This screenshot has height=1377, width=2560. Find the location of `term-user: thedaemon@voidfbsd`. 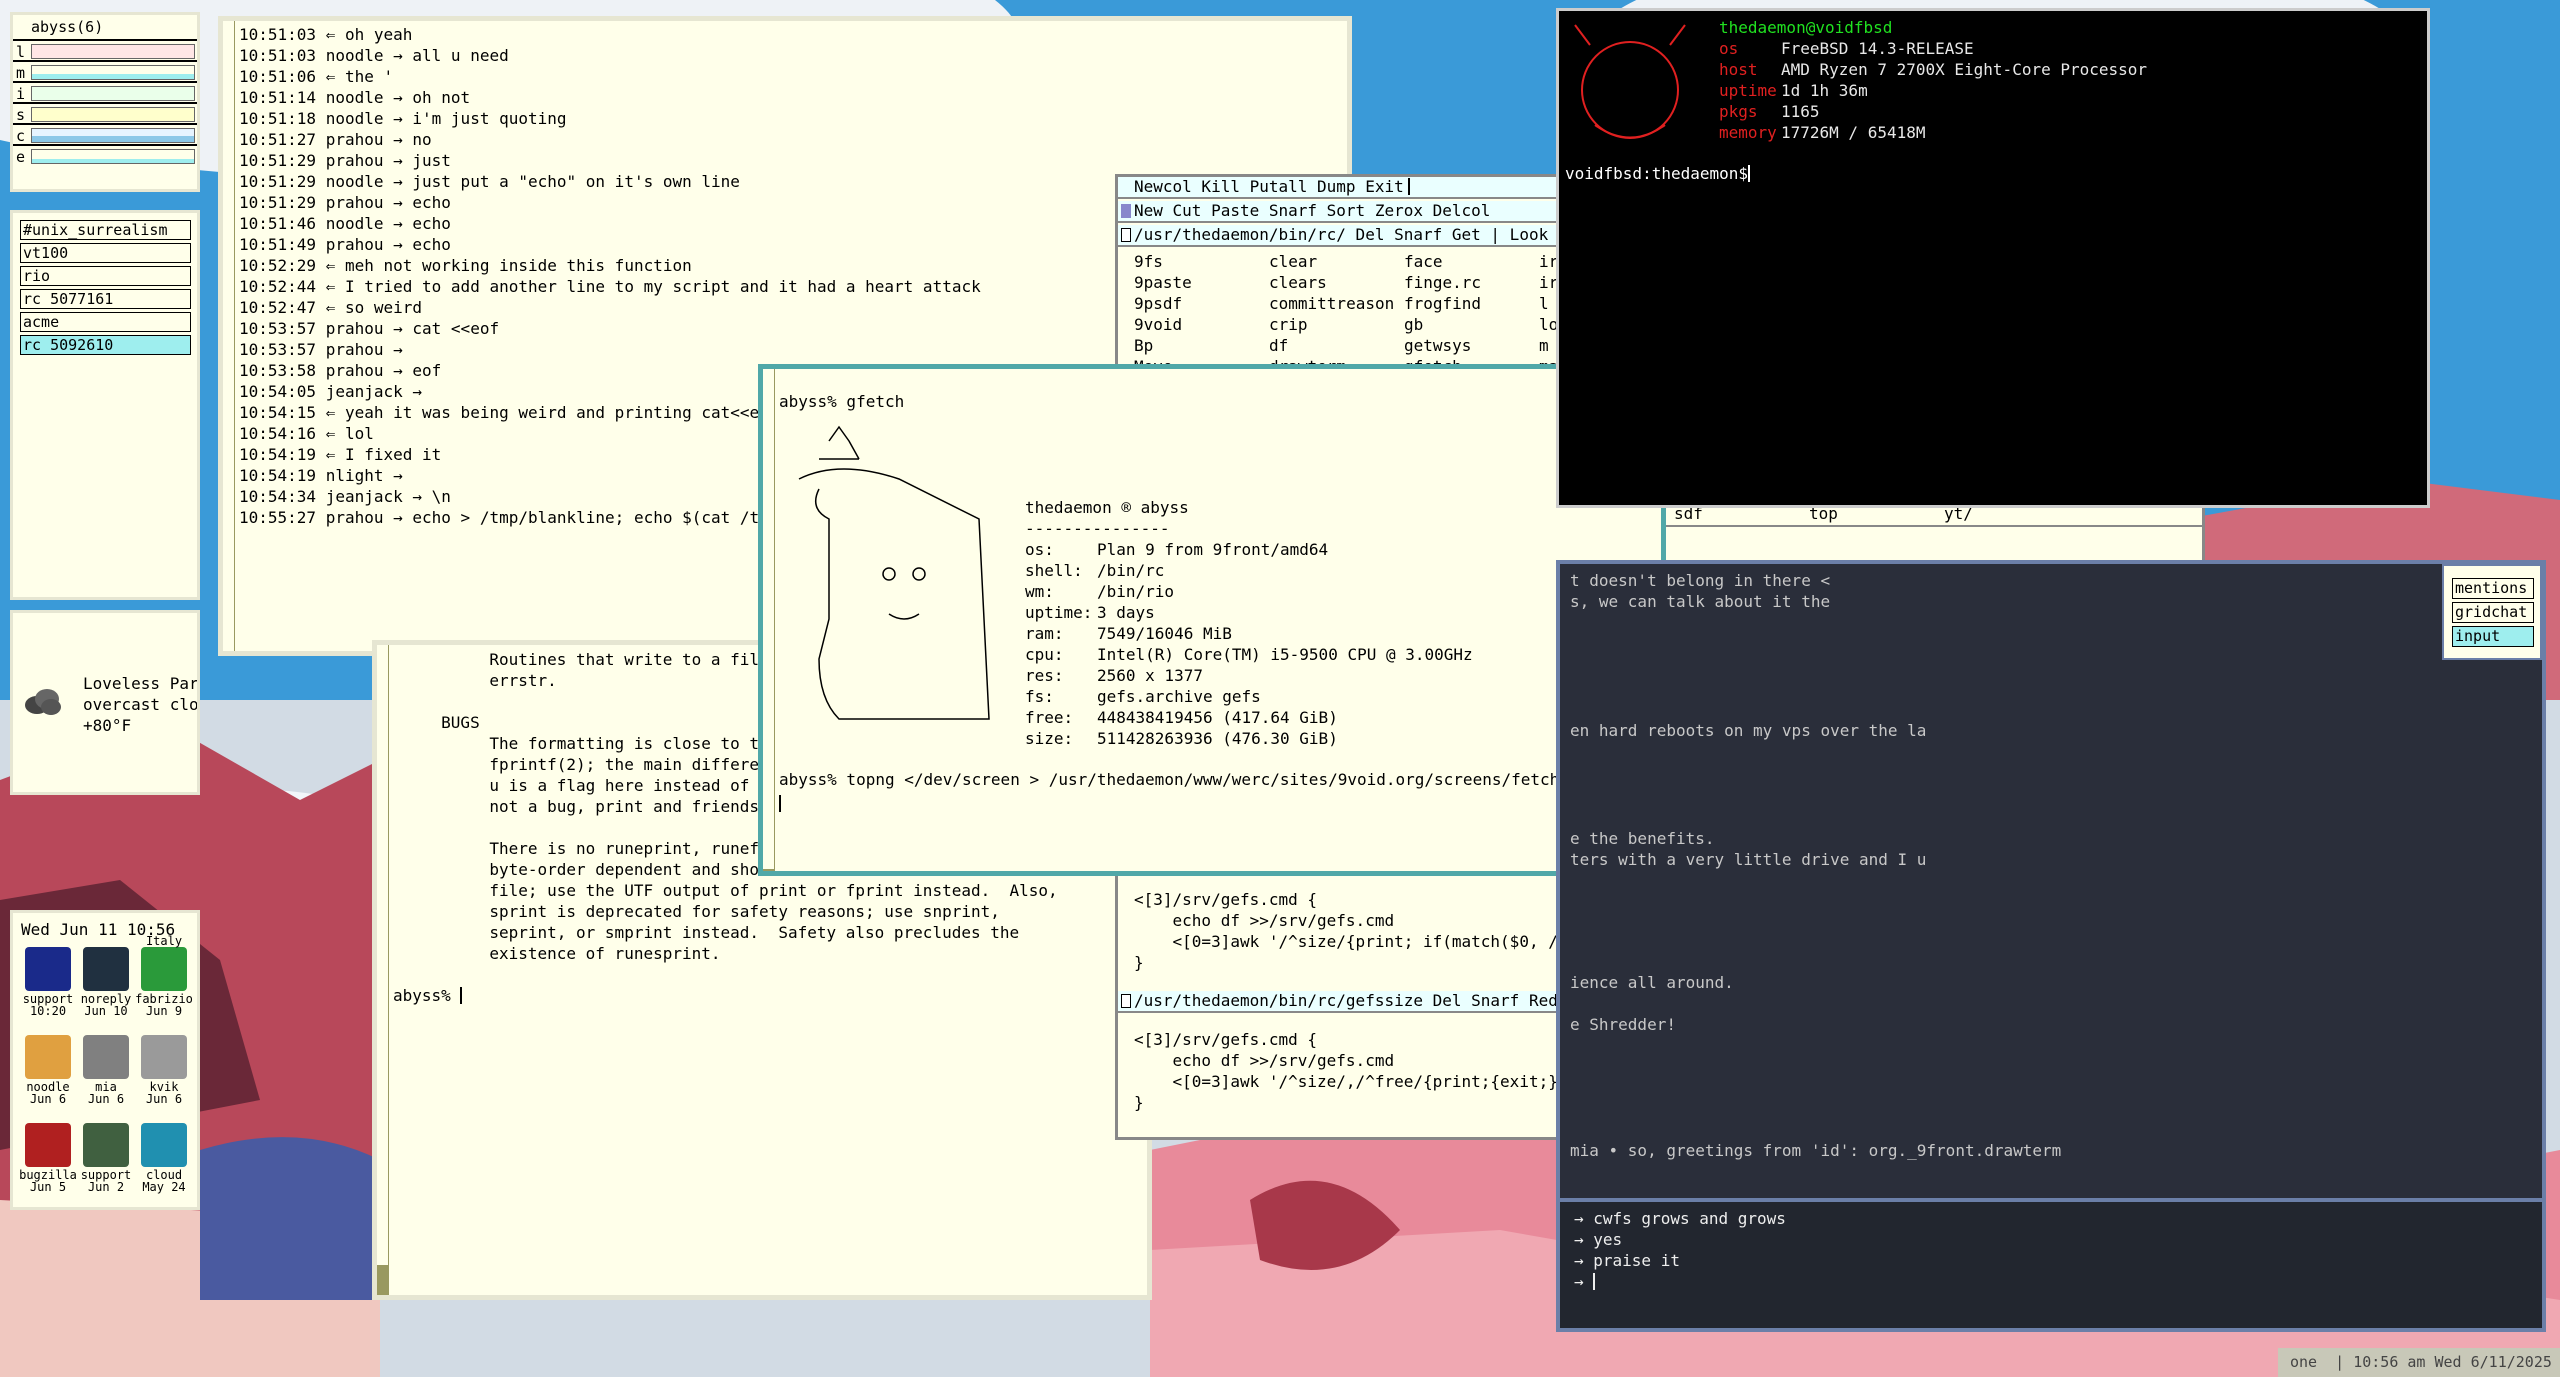

term-user: thedaemon@voidfbsd is located at coordinates (1806, 27).